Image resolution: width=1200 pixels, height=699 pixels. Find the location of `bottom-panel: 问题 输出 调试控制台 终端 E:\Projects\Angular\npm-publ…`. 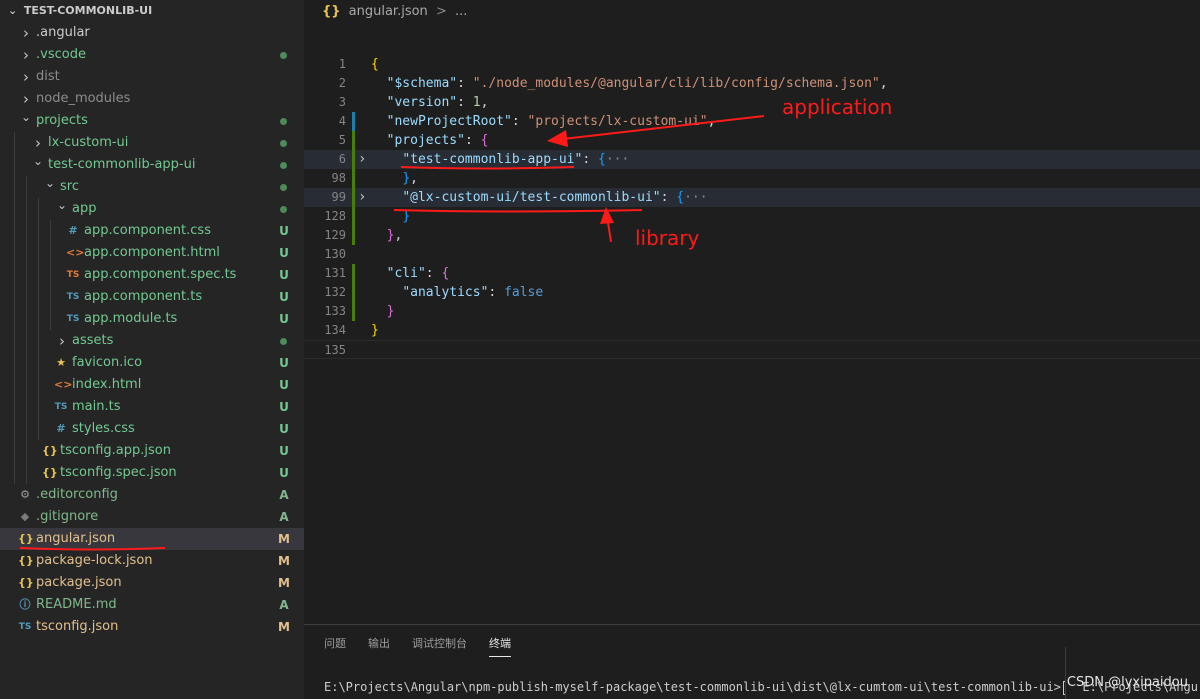

bottom-panel: 问题 输出 调试控制台 终端 E:\Projects\Angular\npm-publ… is located at coordinates (752, 661).